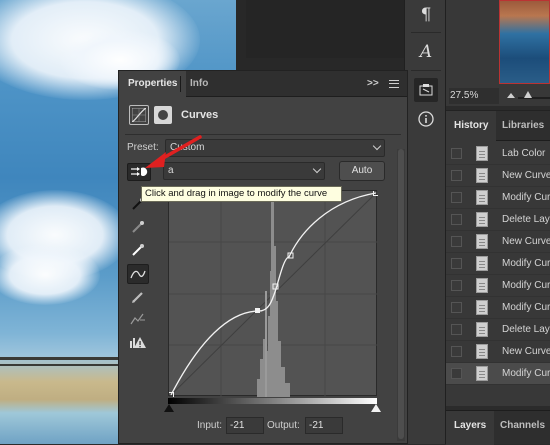 The height and width of the screenshot is (445, 550). I want to click on white-point-slider, so click(376, 408).